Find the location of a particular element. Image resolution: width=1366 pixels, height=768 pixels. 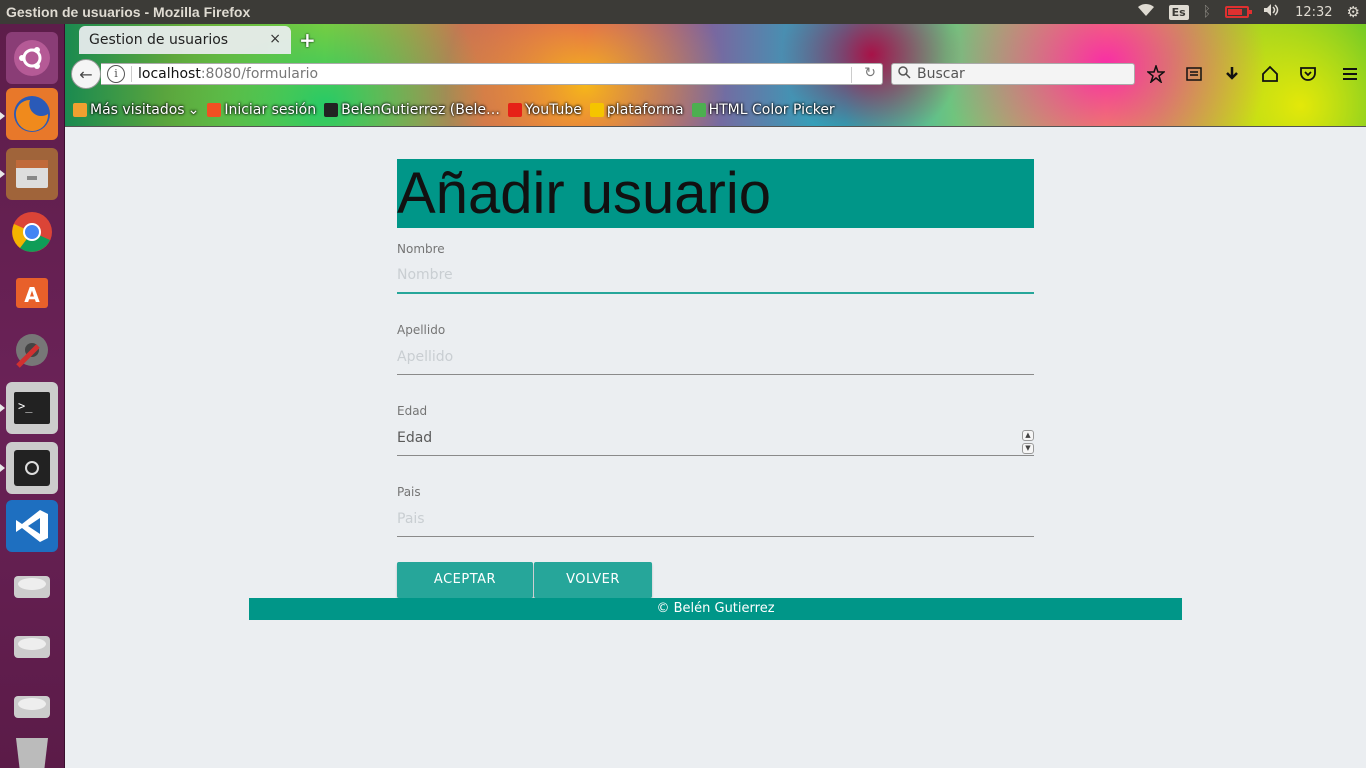

menu-icon is located at coordinates (1350, 74).